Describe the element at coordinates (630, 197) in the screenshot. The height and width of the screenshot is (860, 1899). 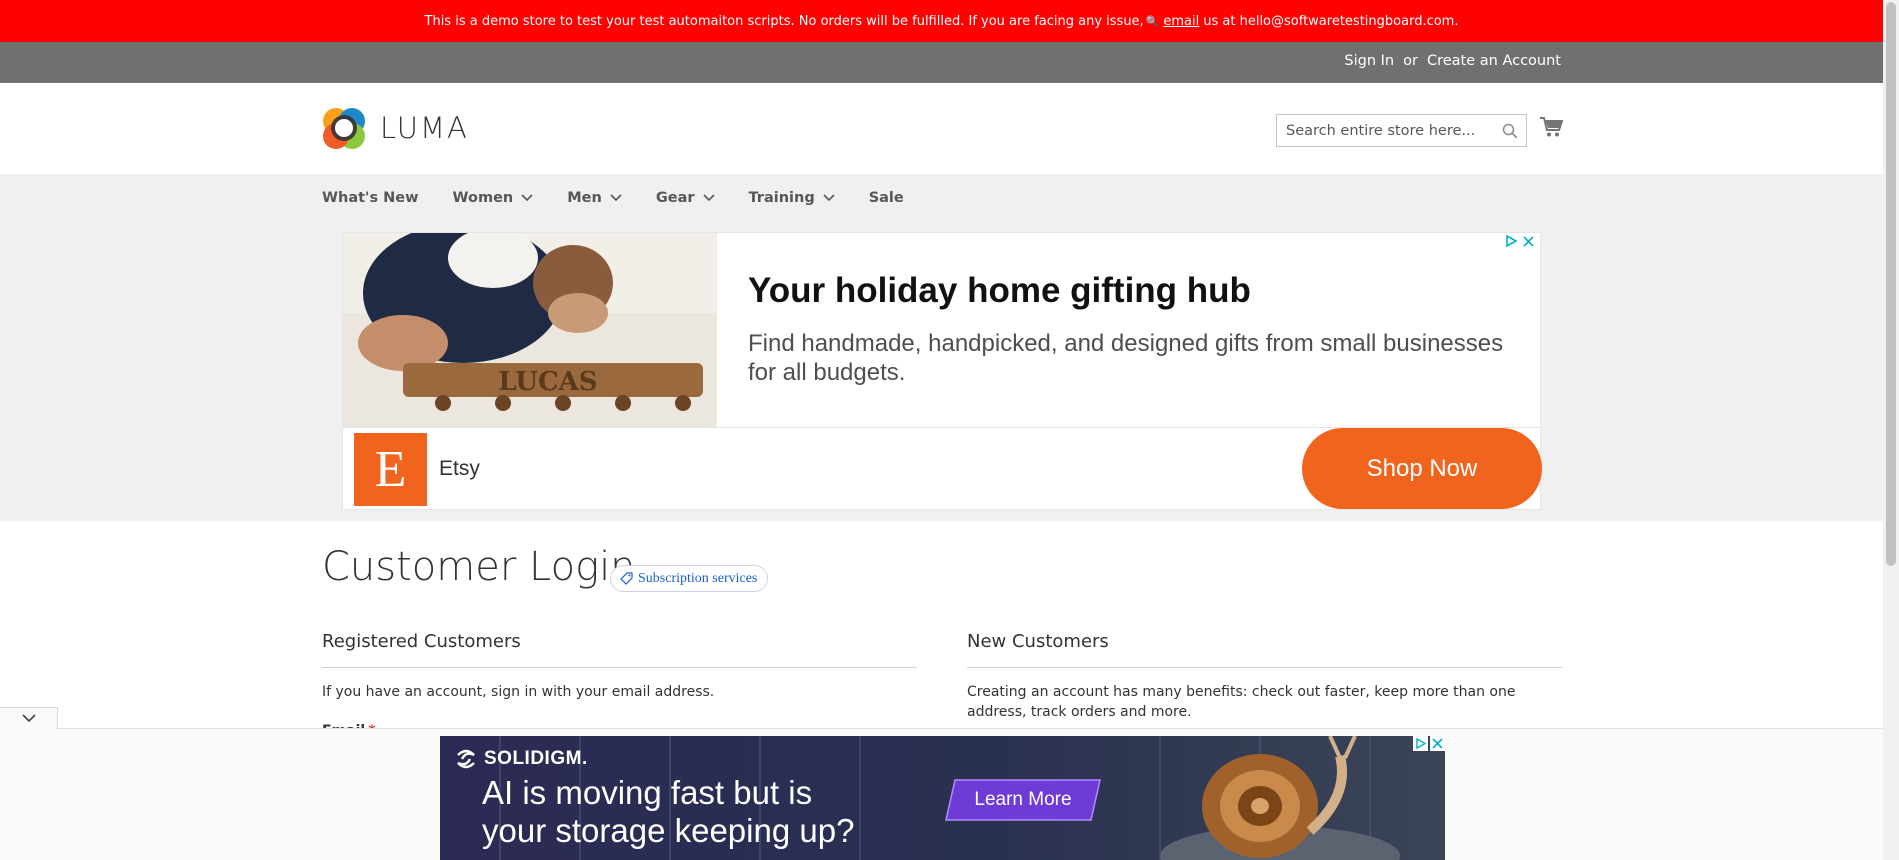
I see `nav-menu: What's New Women Men Gear Training Sale` at that location.